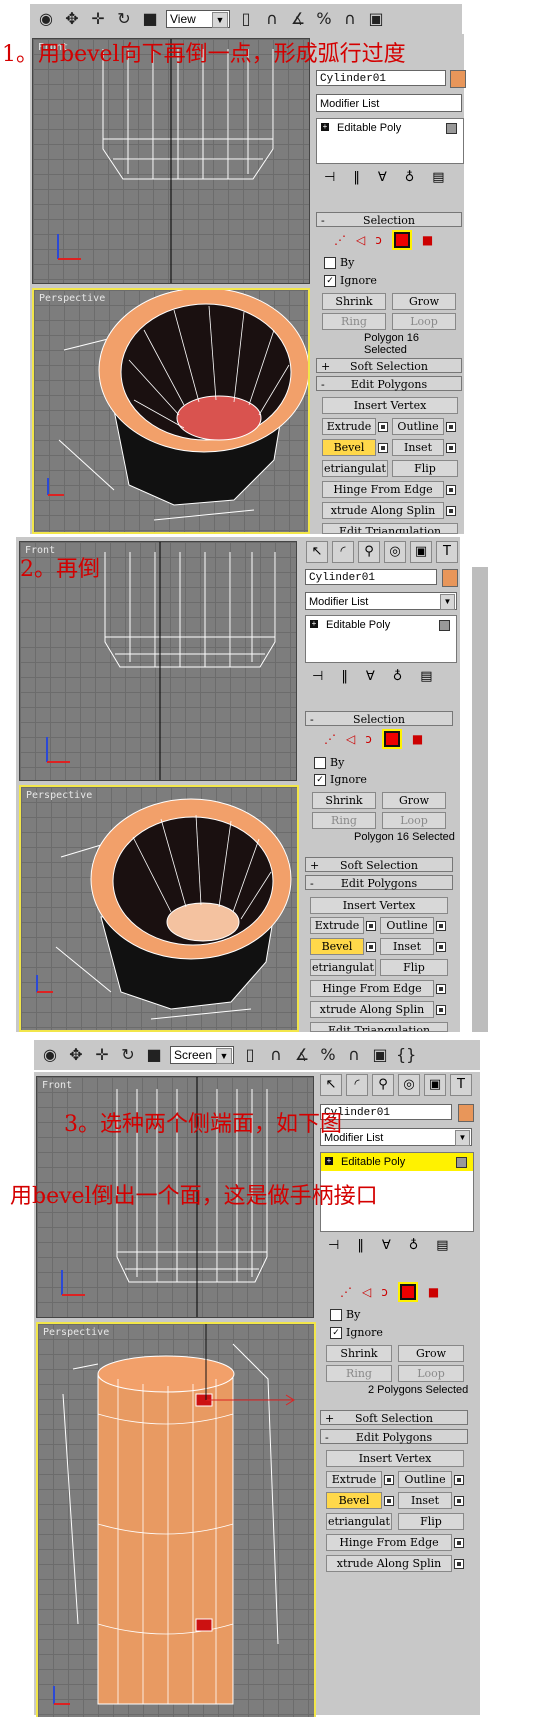  I want to click on reference-coordinate-select: View ▼, so click(198, 19).